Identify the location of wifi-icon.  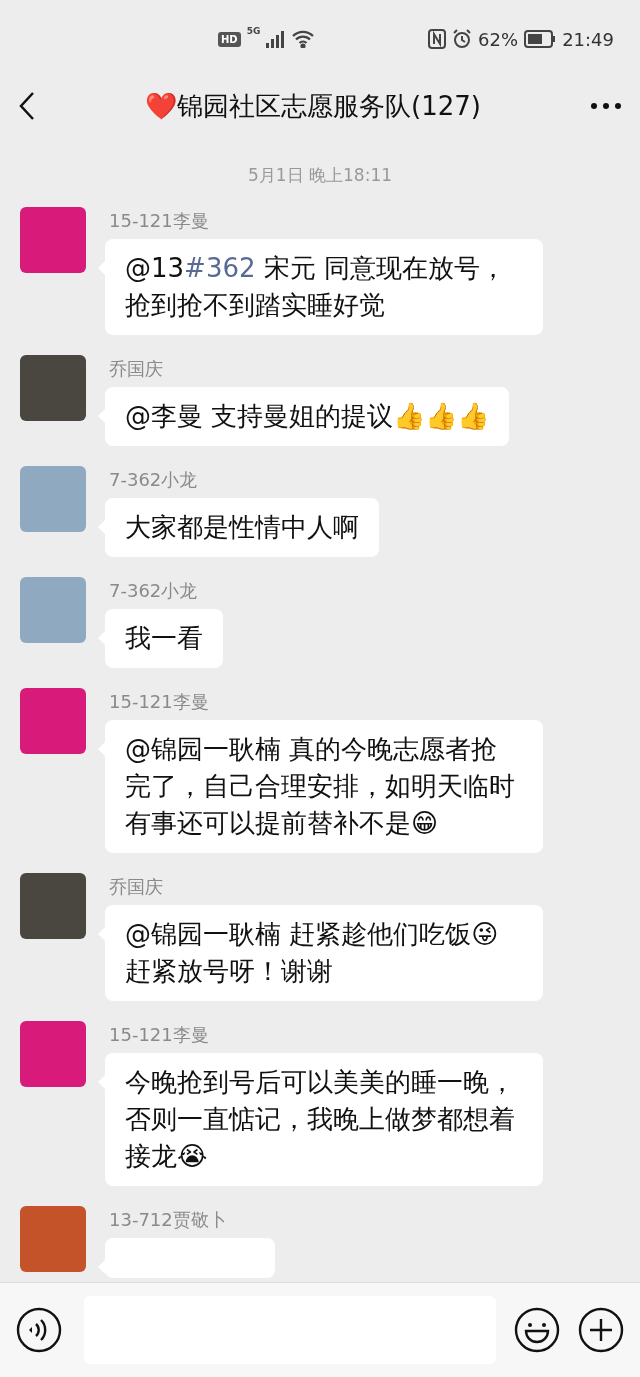
(303, 39).